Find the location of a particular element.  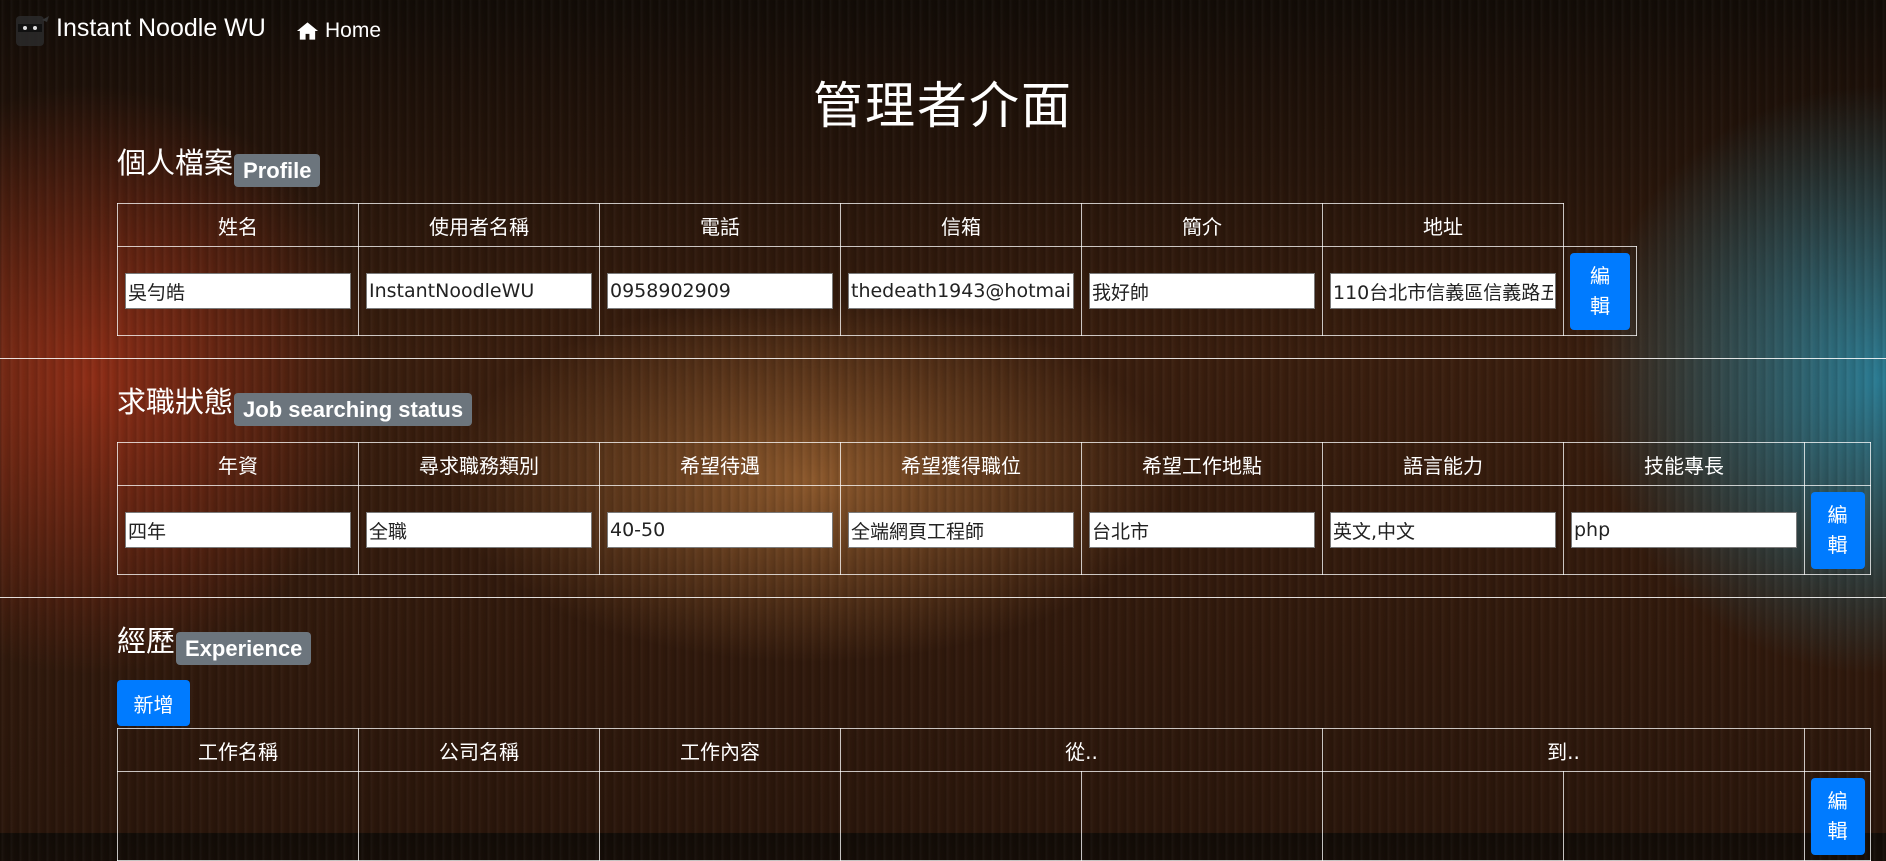

profile-col-bio: 簡介 is located at coordinates (1202, 225).